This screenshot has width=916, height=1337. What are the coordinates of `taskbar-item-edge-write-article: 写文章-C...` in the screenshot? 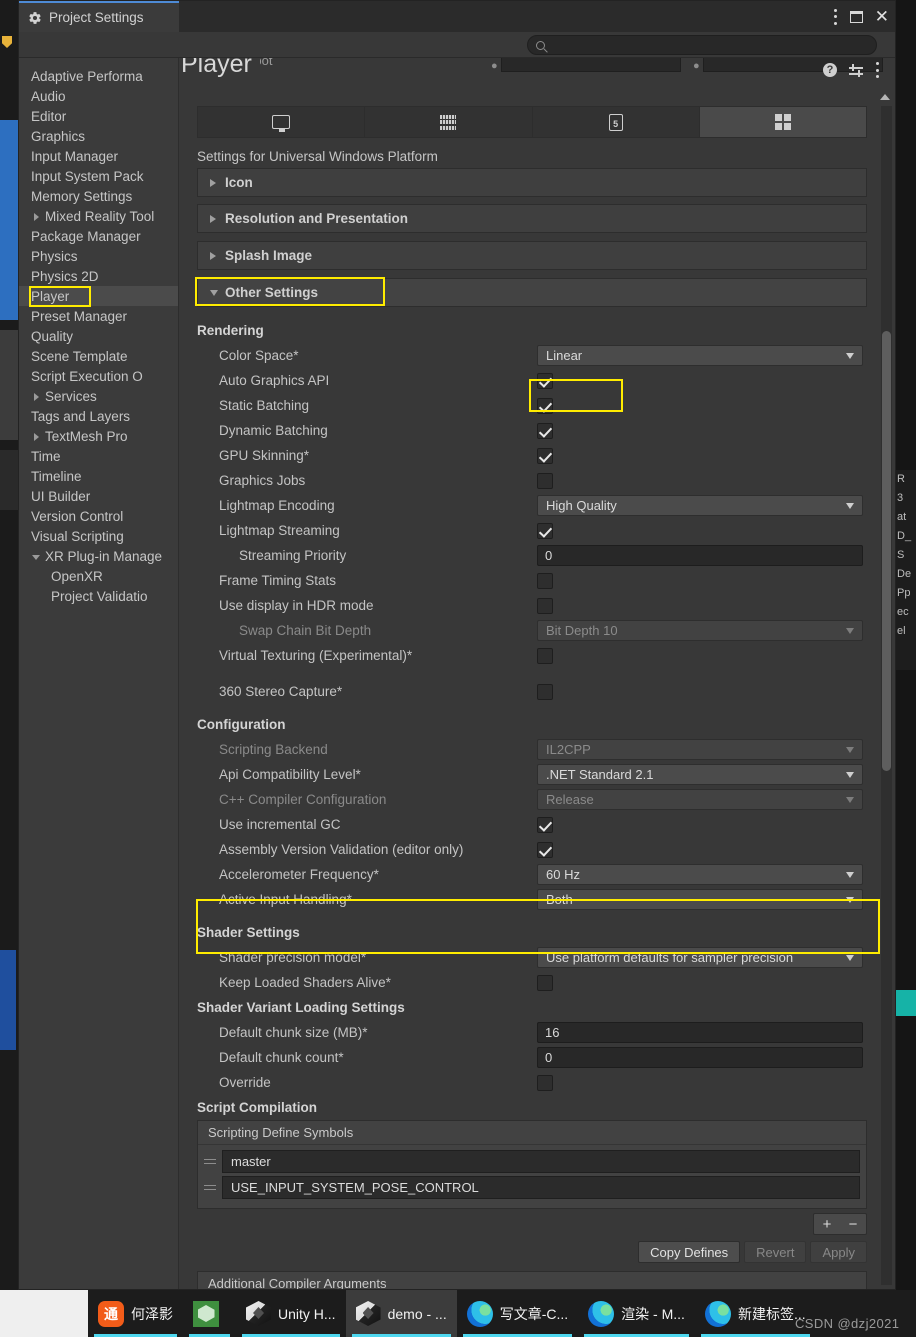 It's located at (517, 1313).